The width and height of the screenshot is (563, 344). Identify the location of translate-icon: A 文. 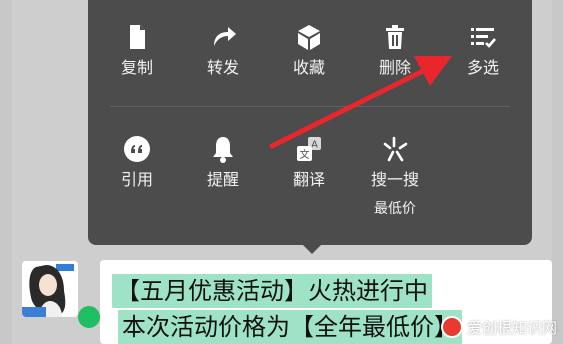
(309, 149).